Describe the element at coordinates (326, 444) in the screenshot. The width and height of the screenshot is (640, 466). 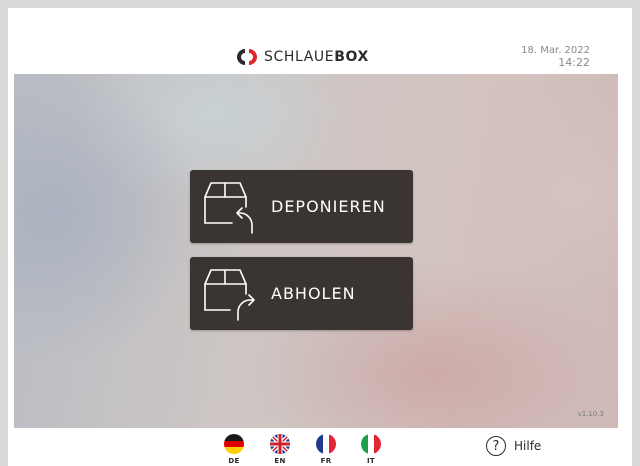
I see `flag-fr-icon` at that location.